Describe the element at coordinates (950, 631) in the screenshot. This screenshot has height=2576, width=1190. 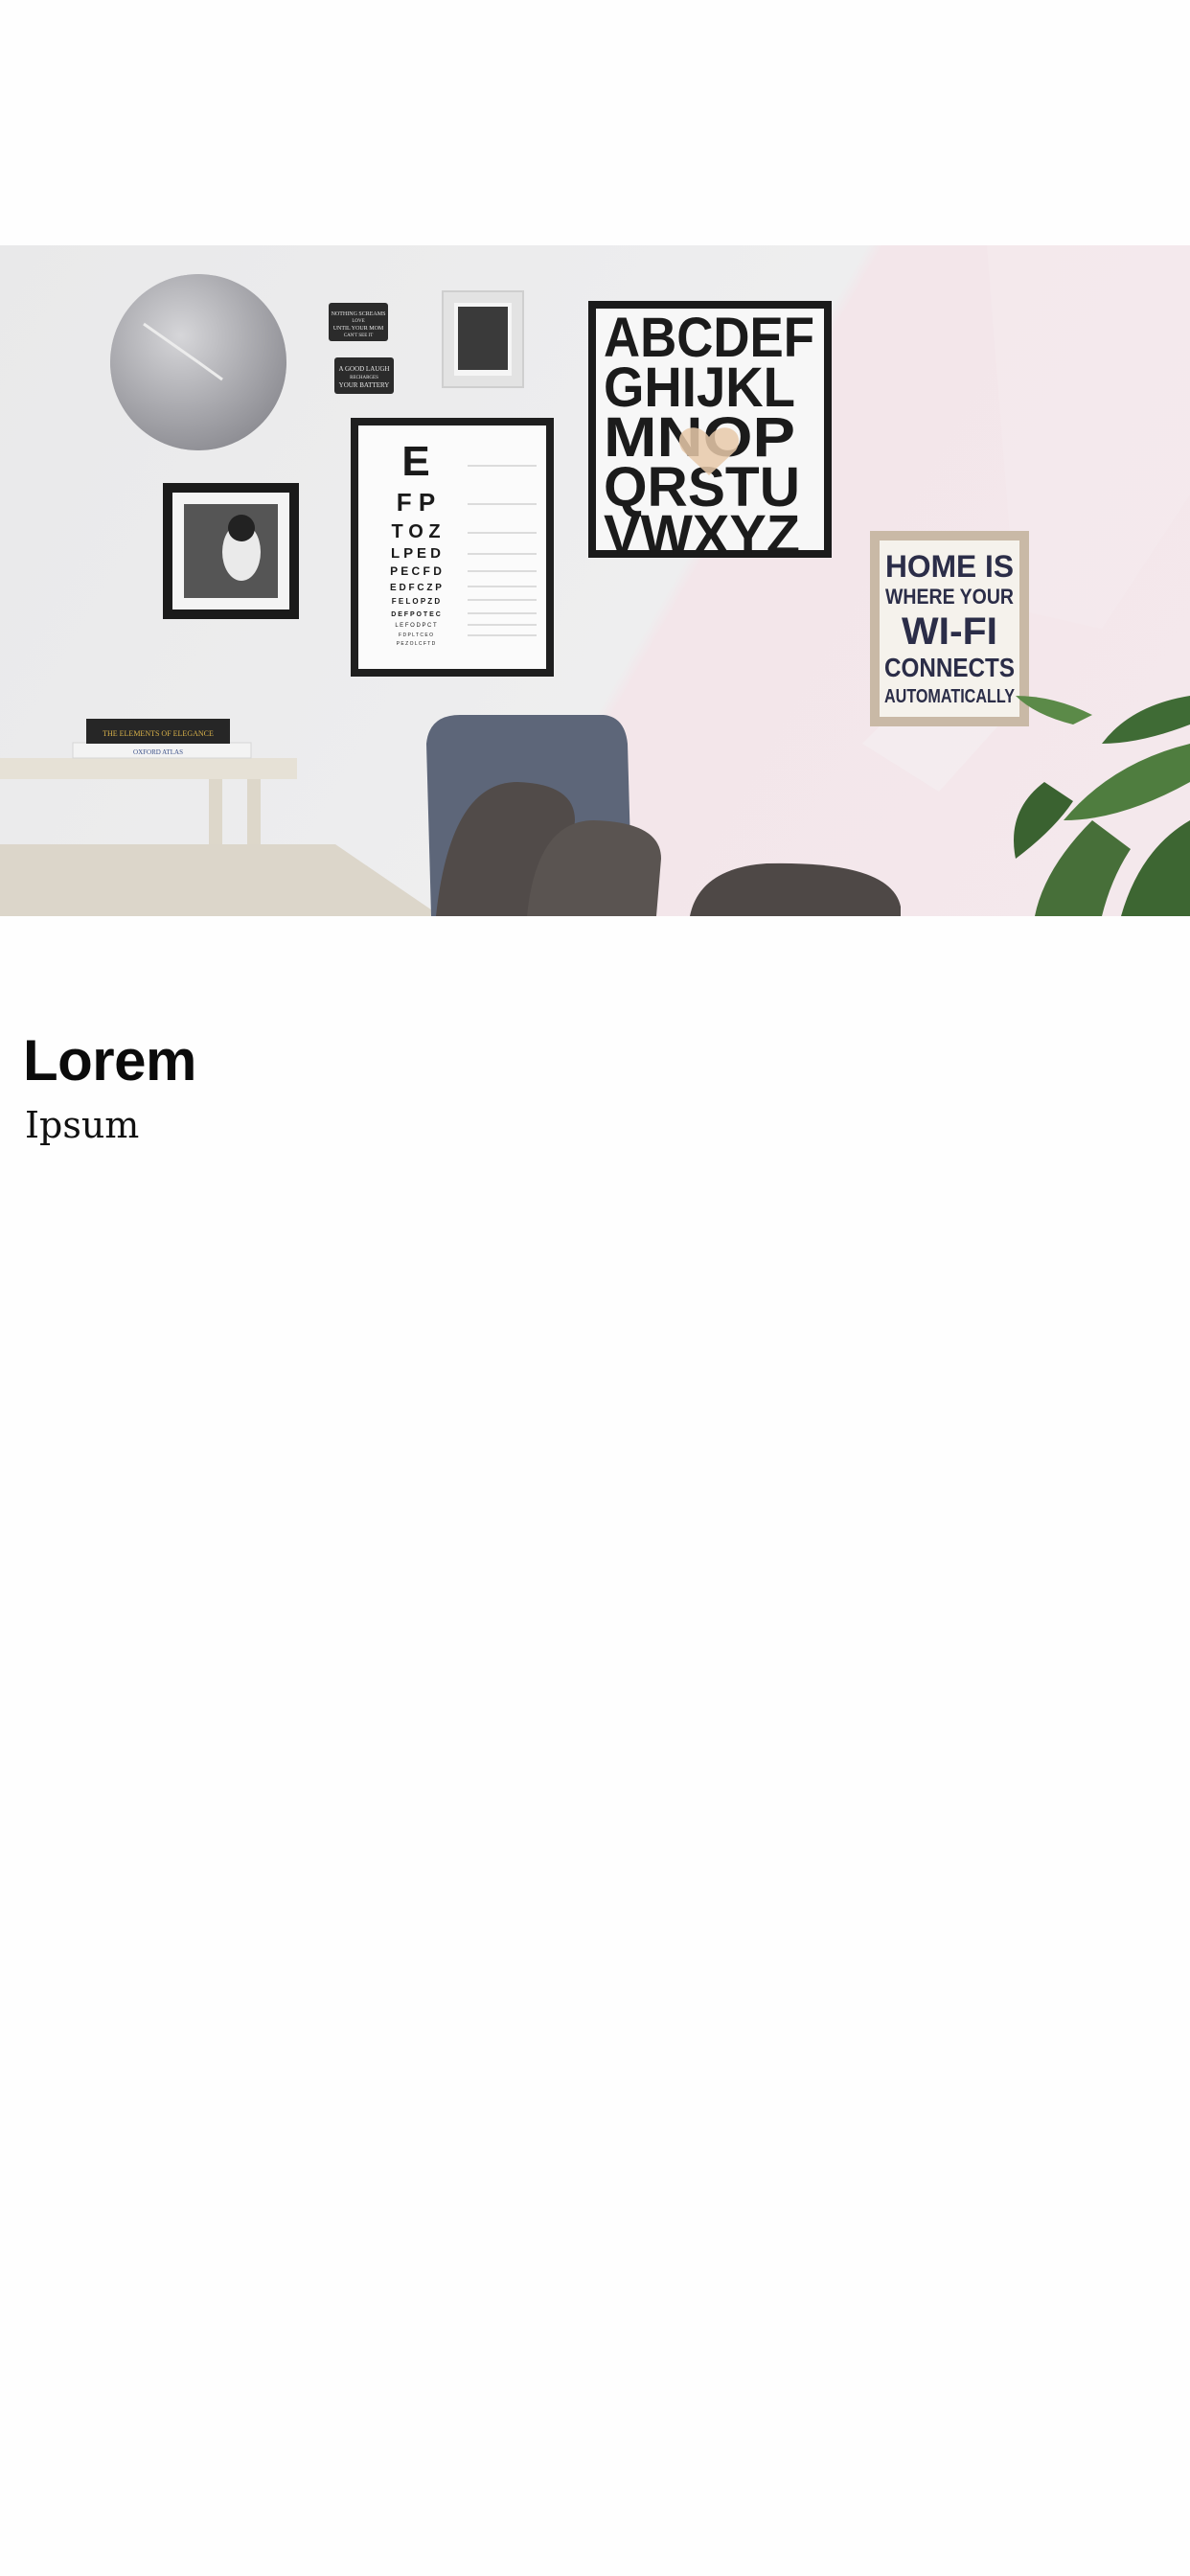
I see `wifi-line-3: WI-FI` at that location.